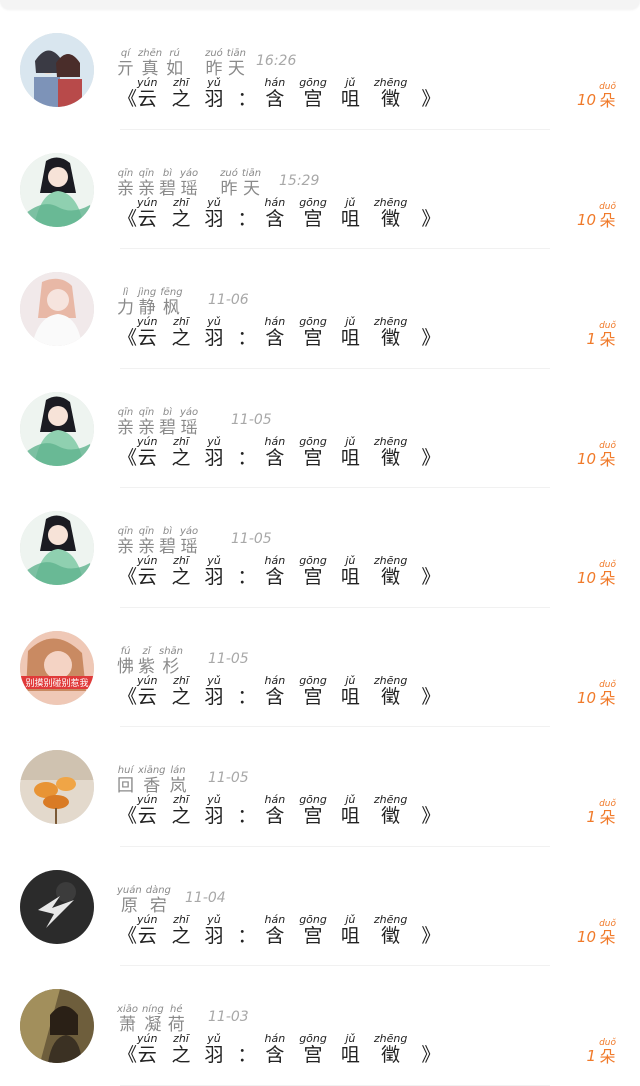  Describe the element at coordinates (320, 4) in the screenshot. I see `top-bar-edge` at that location.